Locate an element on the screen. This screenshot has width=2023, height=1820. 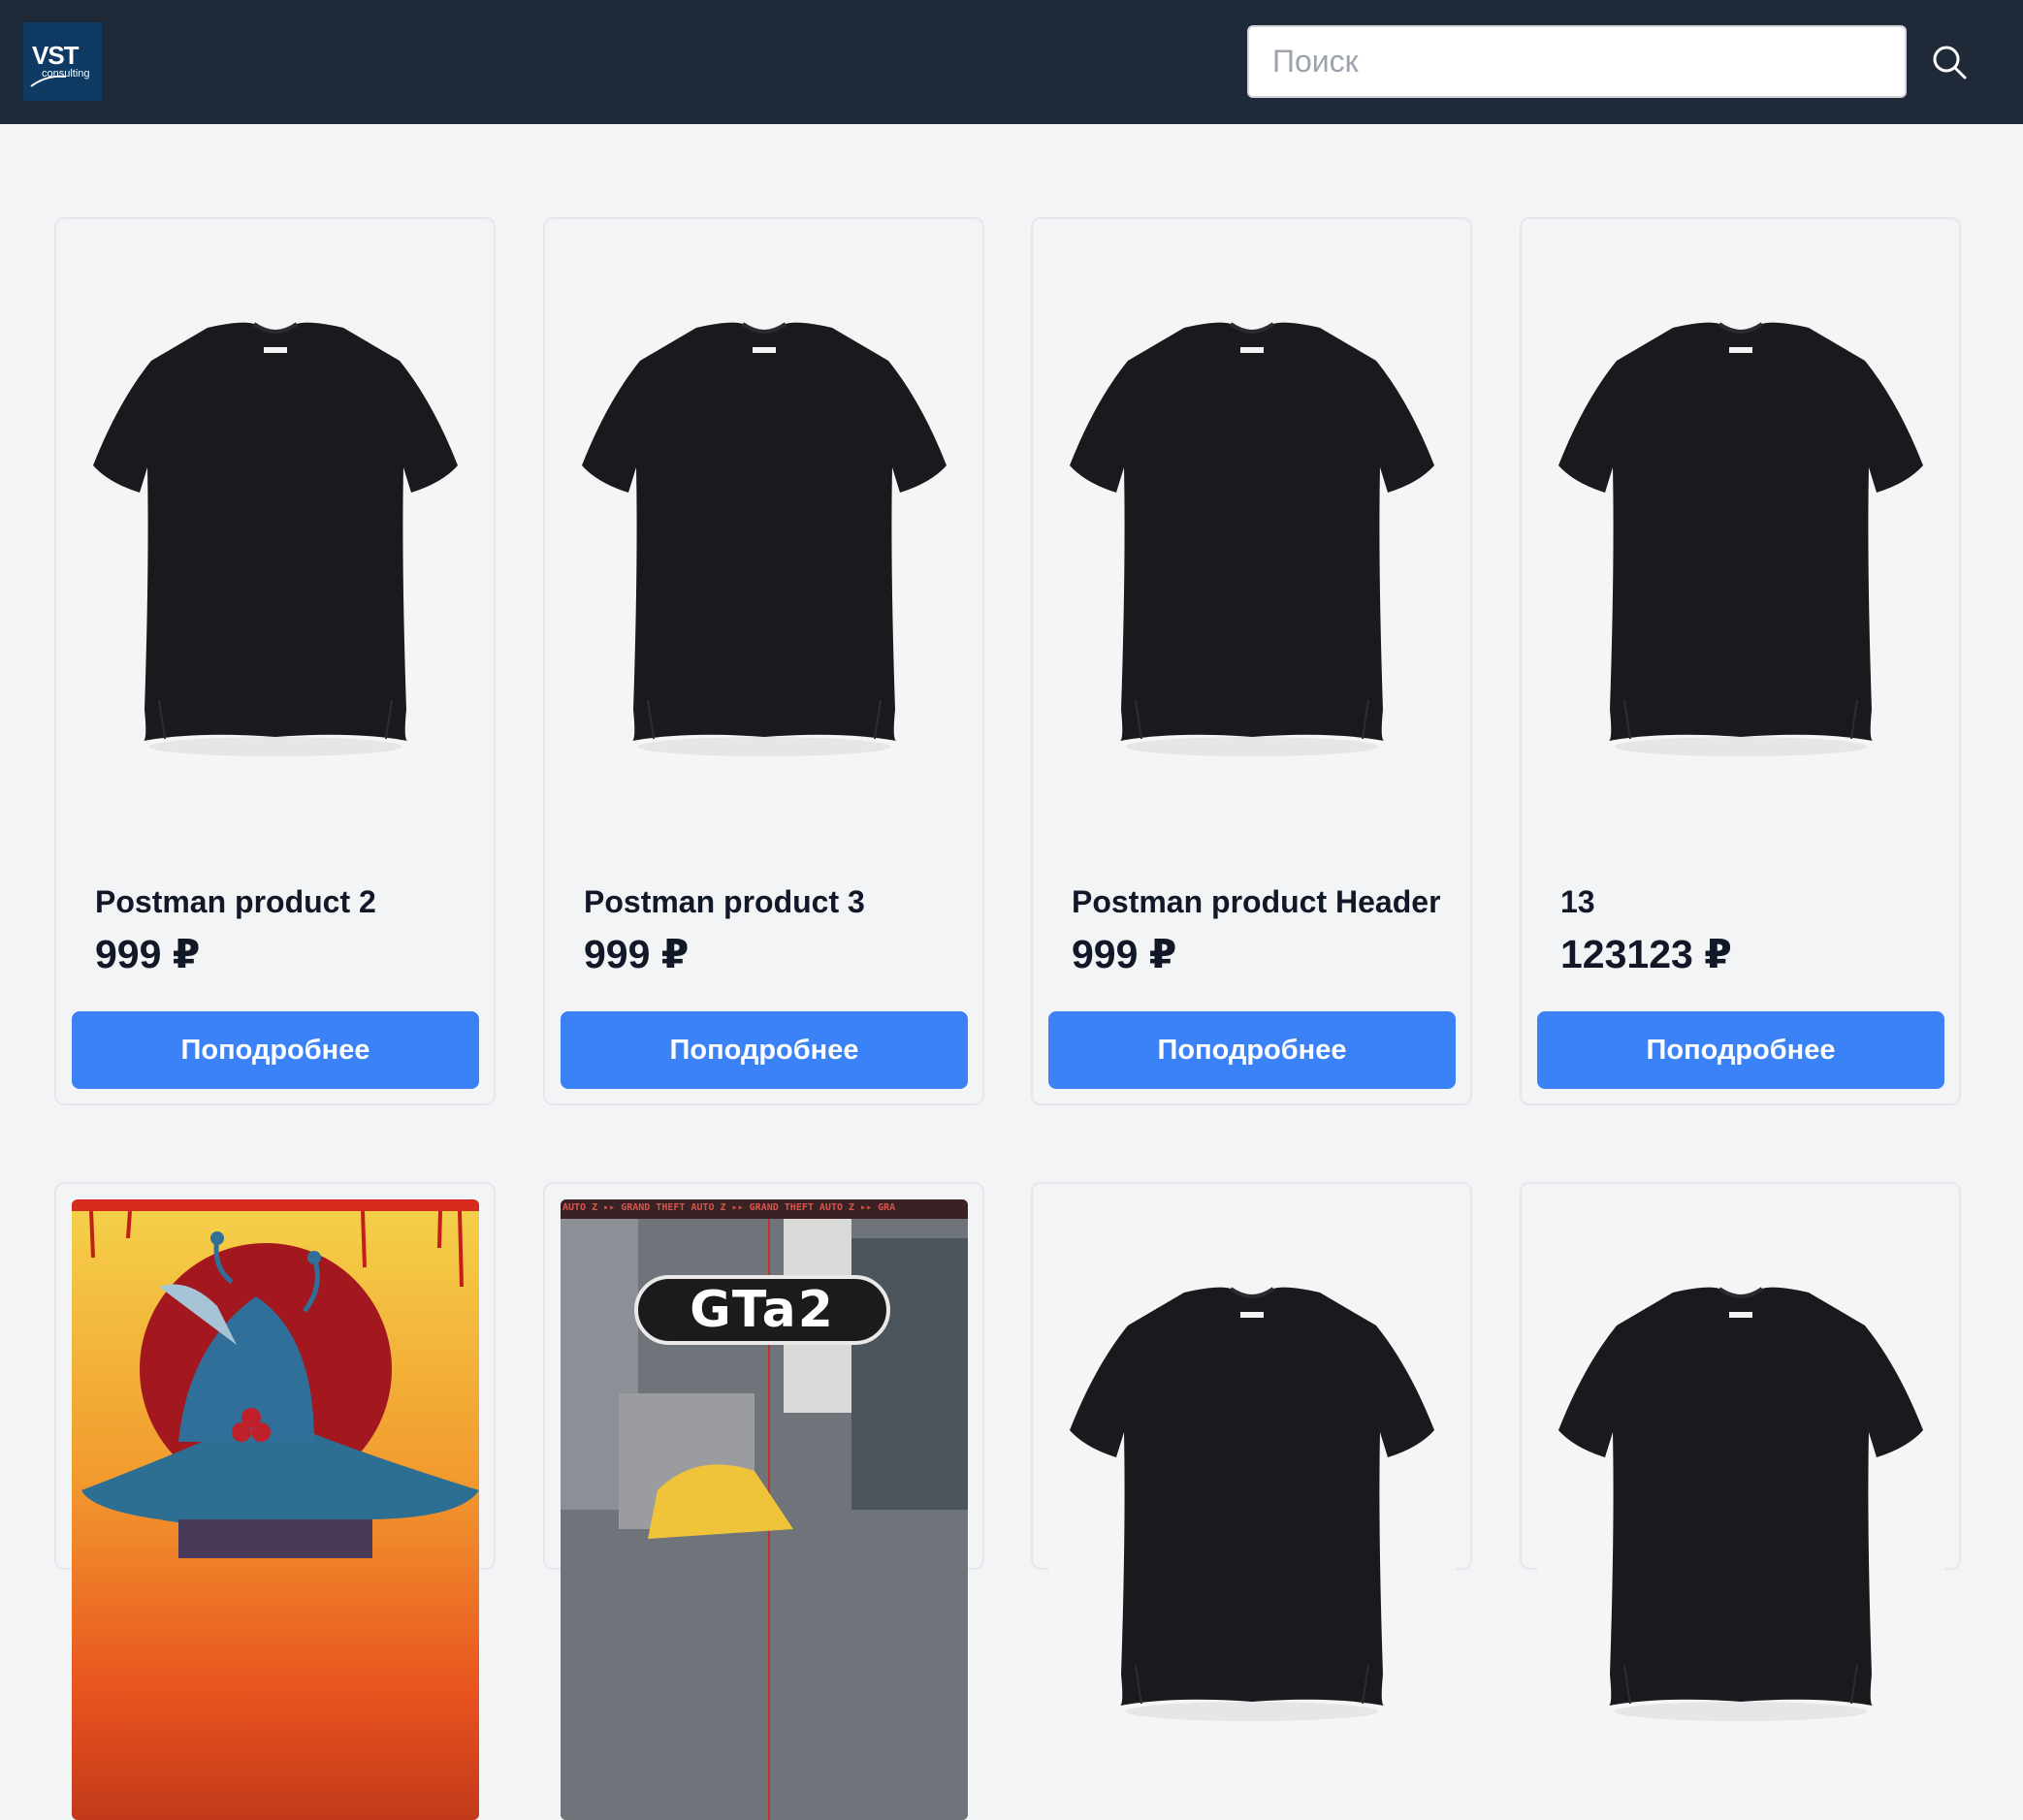
product-image-painting is located at coordinates (275, 1509).